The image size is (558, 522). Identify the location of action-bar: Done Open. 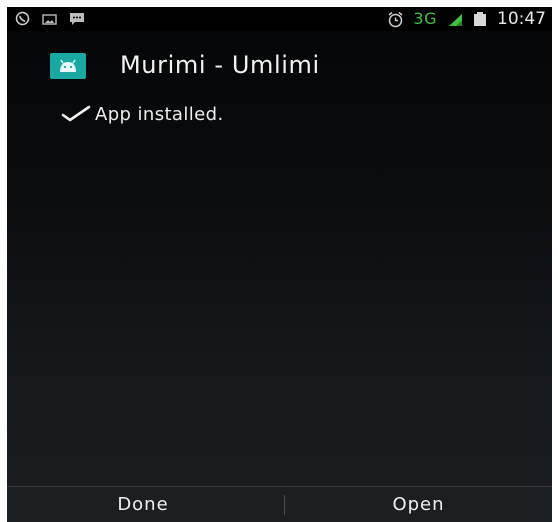
(279, 504).